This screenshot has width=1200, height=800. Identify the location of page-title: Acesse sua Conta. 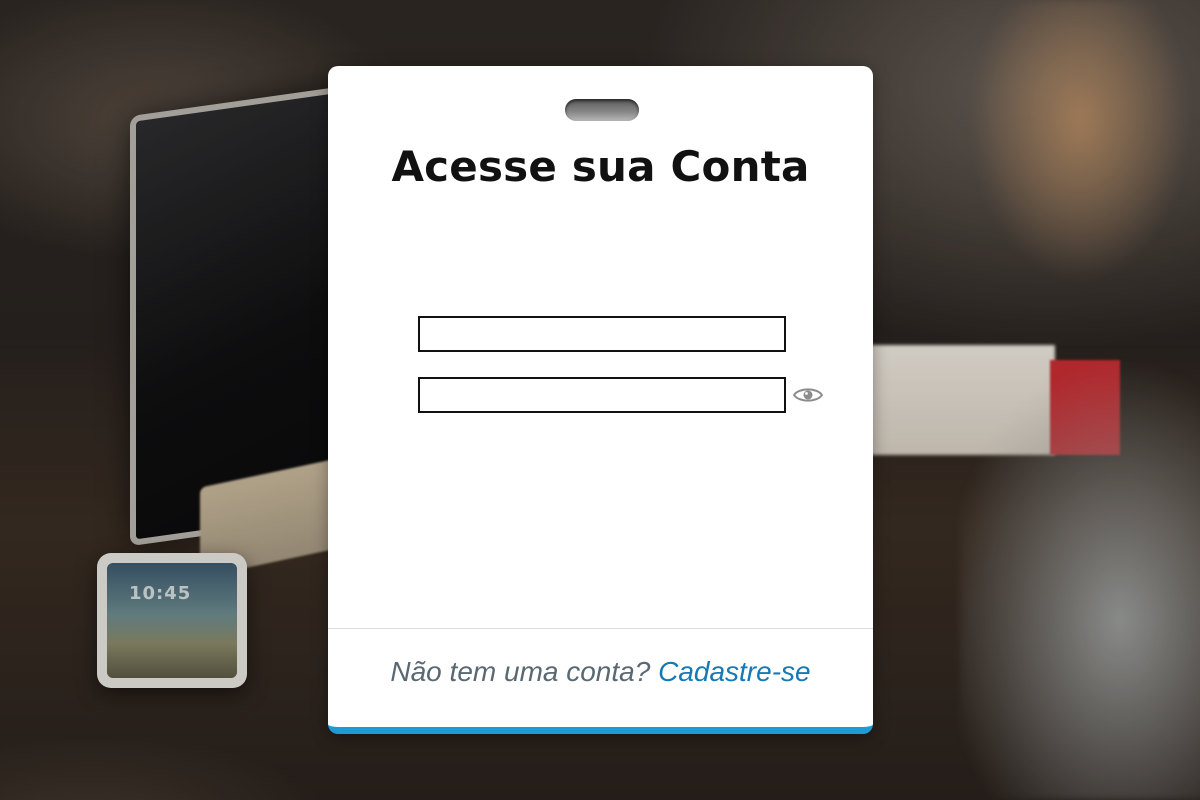
(600, 166).